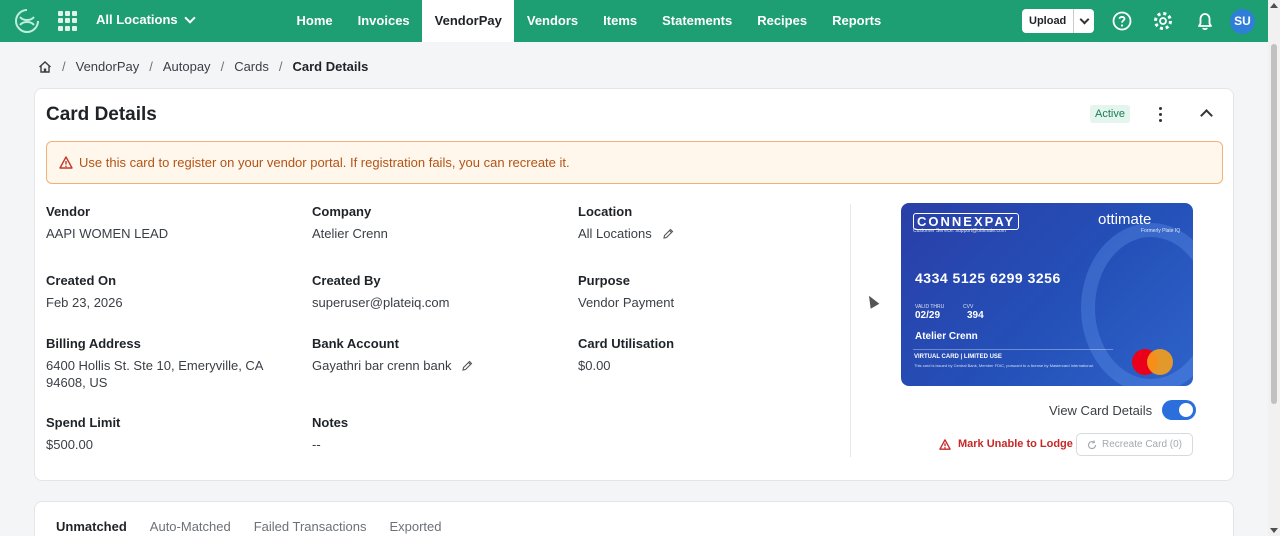 This screenshot has width=1280, height=536. I want to click on notes-field: Notes --, so click(330, 434).